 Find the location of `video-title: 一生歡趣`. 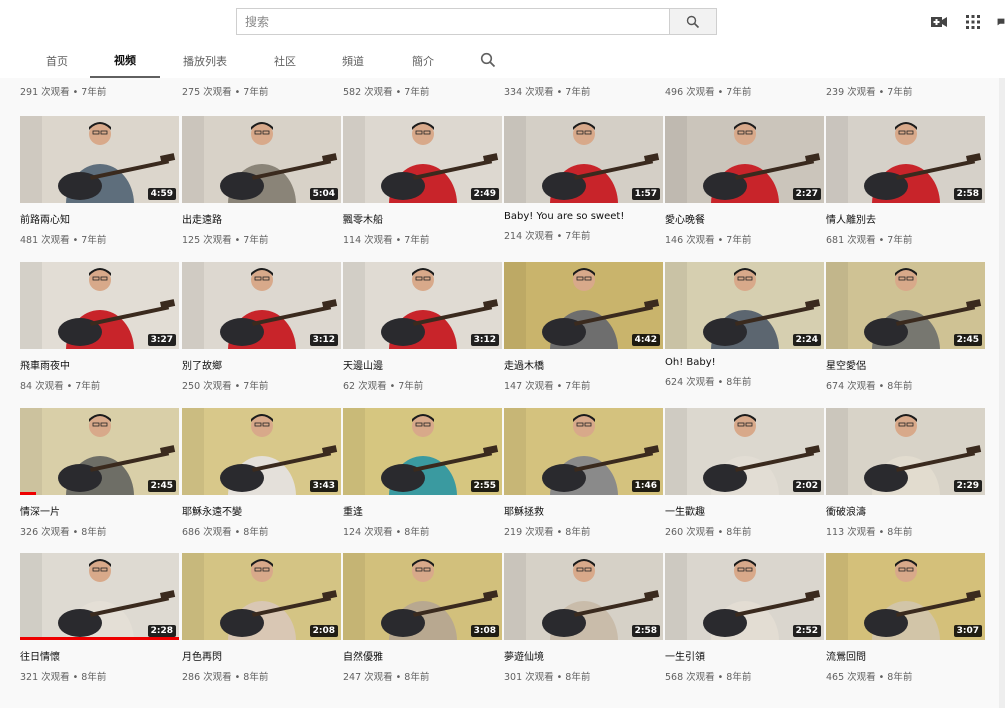

video-title: 一生歡趣 is located at coordinates (744, 510).